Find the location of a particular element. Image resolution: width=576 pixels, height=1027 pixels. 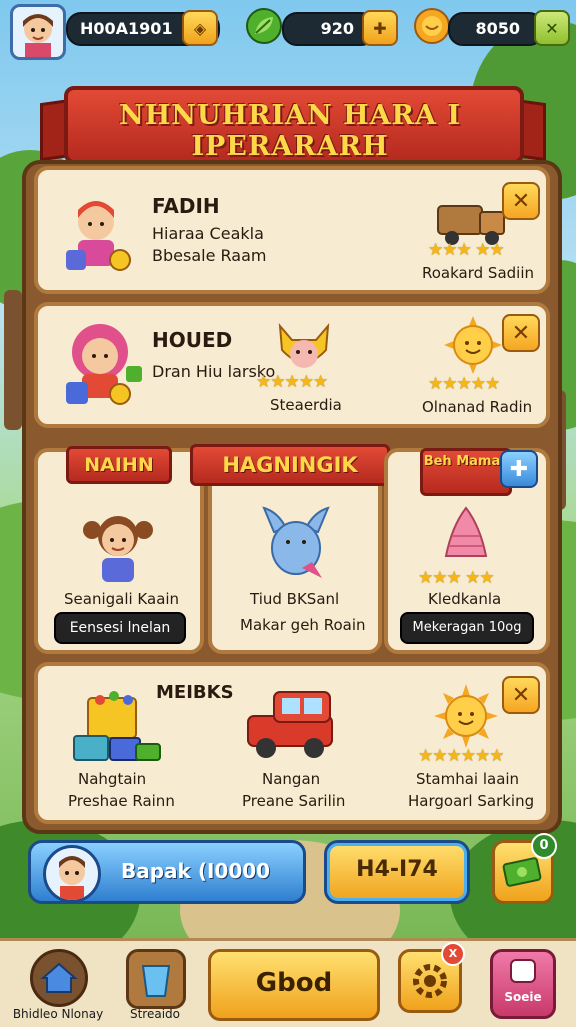

progress-bar: Bapak (I0000 is located at coordinates (167, 872).